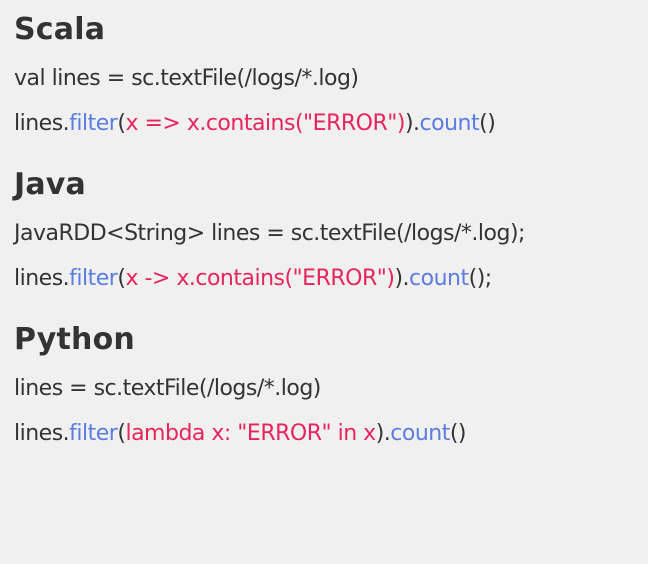 Image resolution: width=648 pixels, height=564 pixels. Describe the element at coordinates (50, 184) in the screenshot. I see `section-heading-java: Java` at that location.